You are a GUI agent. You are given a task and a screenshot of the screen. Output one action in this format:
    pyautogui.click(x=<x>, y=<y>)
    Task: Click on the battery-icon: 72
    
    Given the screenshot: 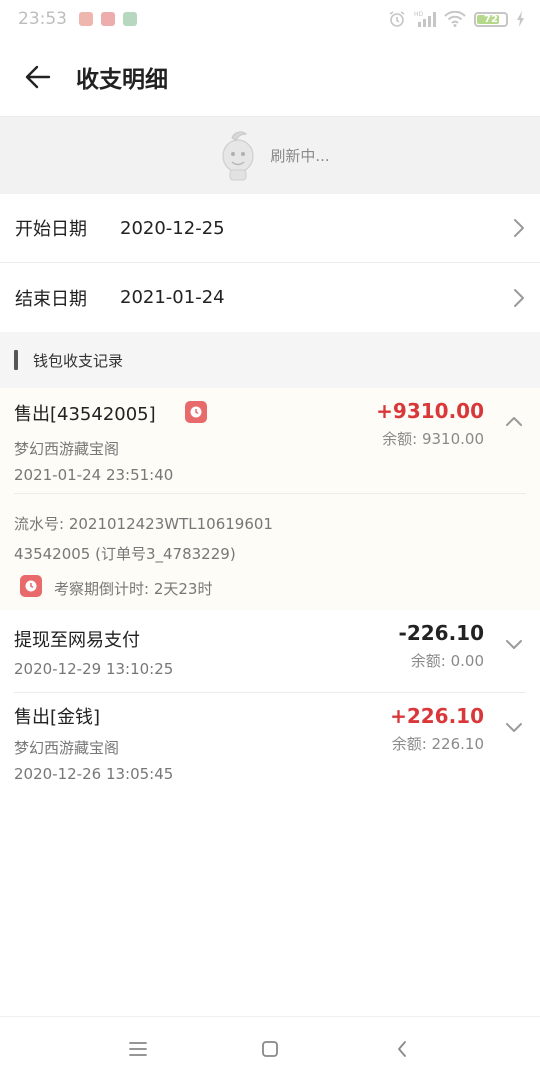 What is the action you would take?
    pyautogui.click(x=491, y=19)
    